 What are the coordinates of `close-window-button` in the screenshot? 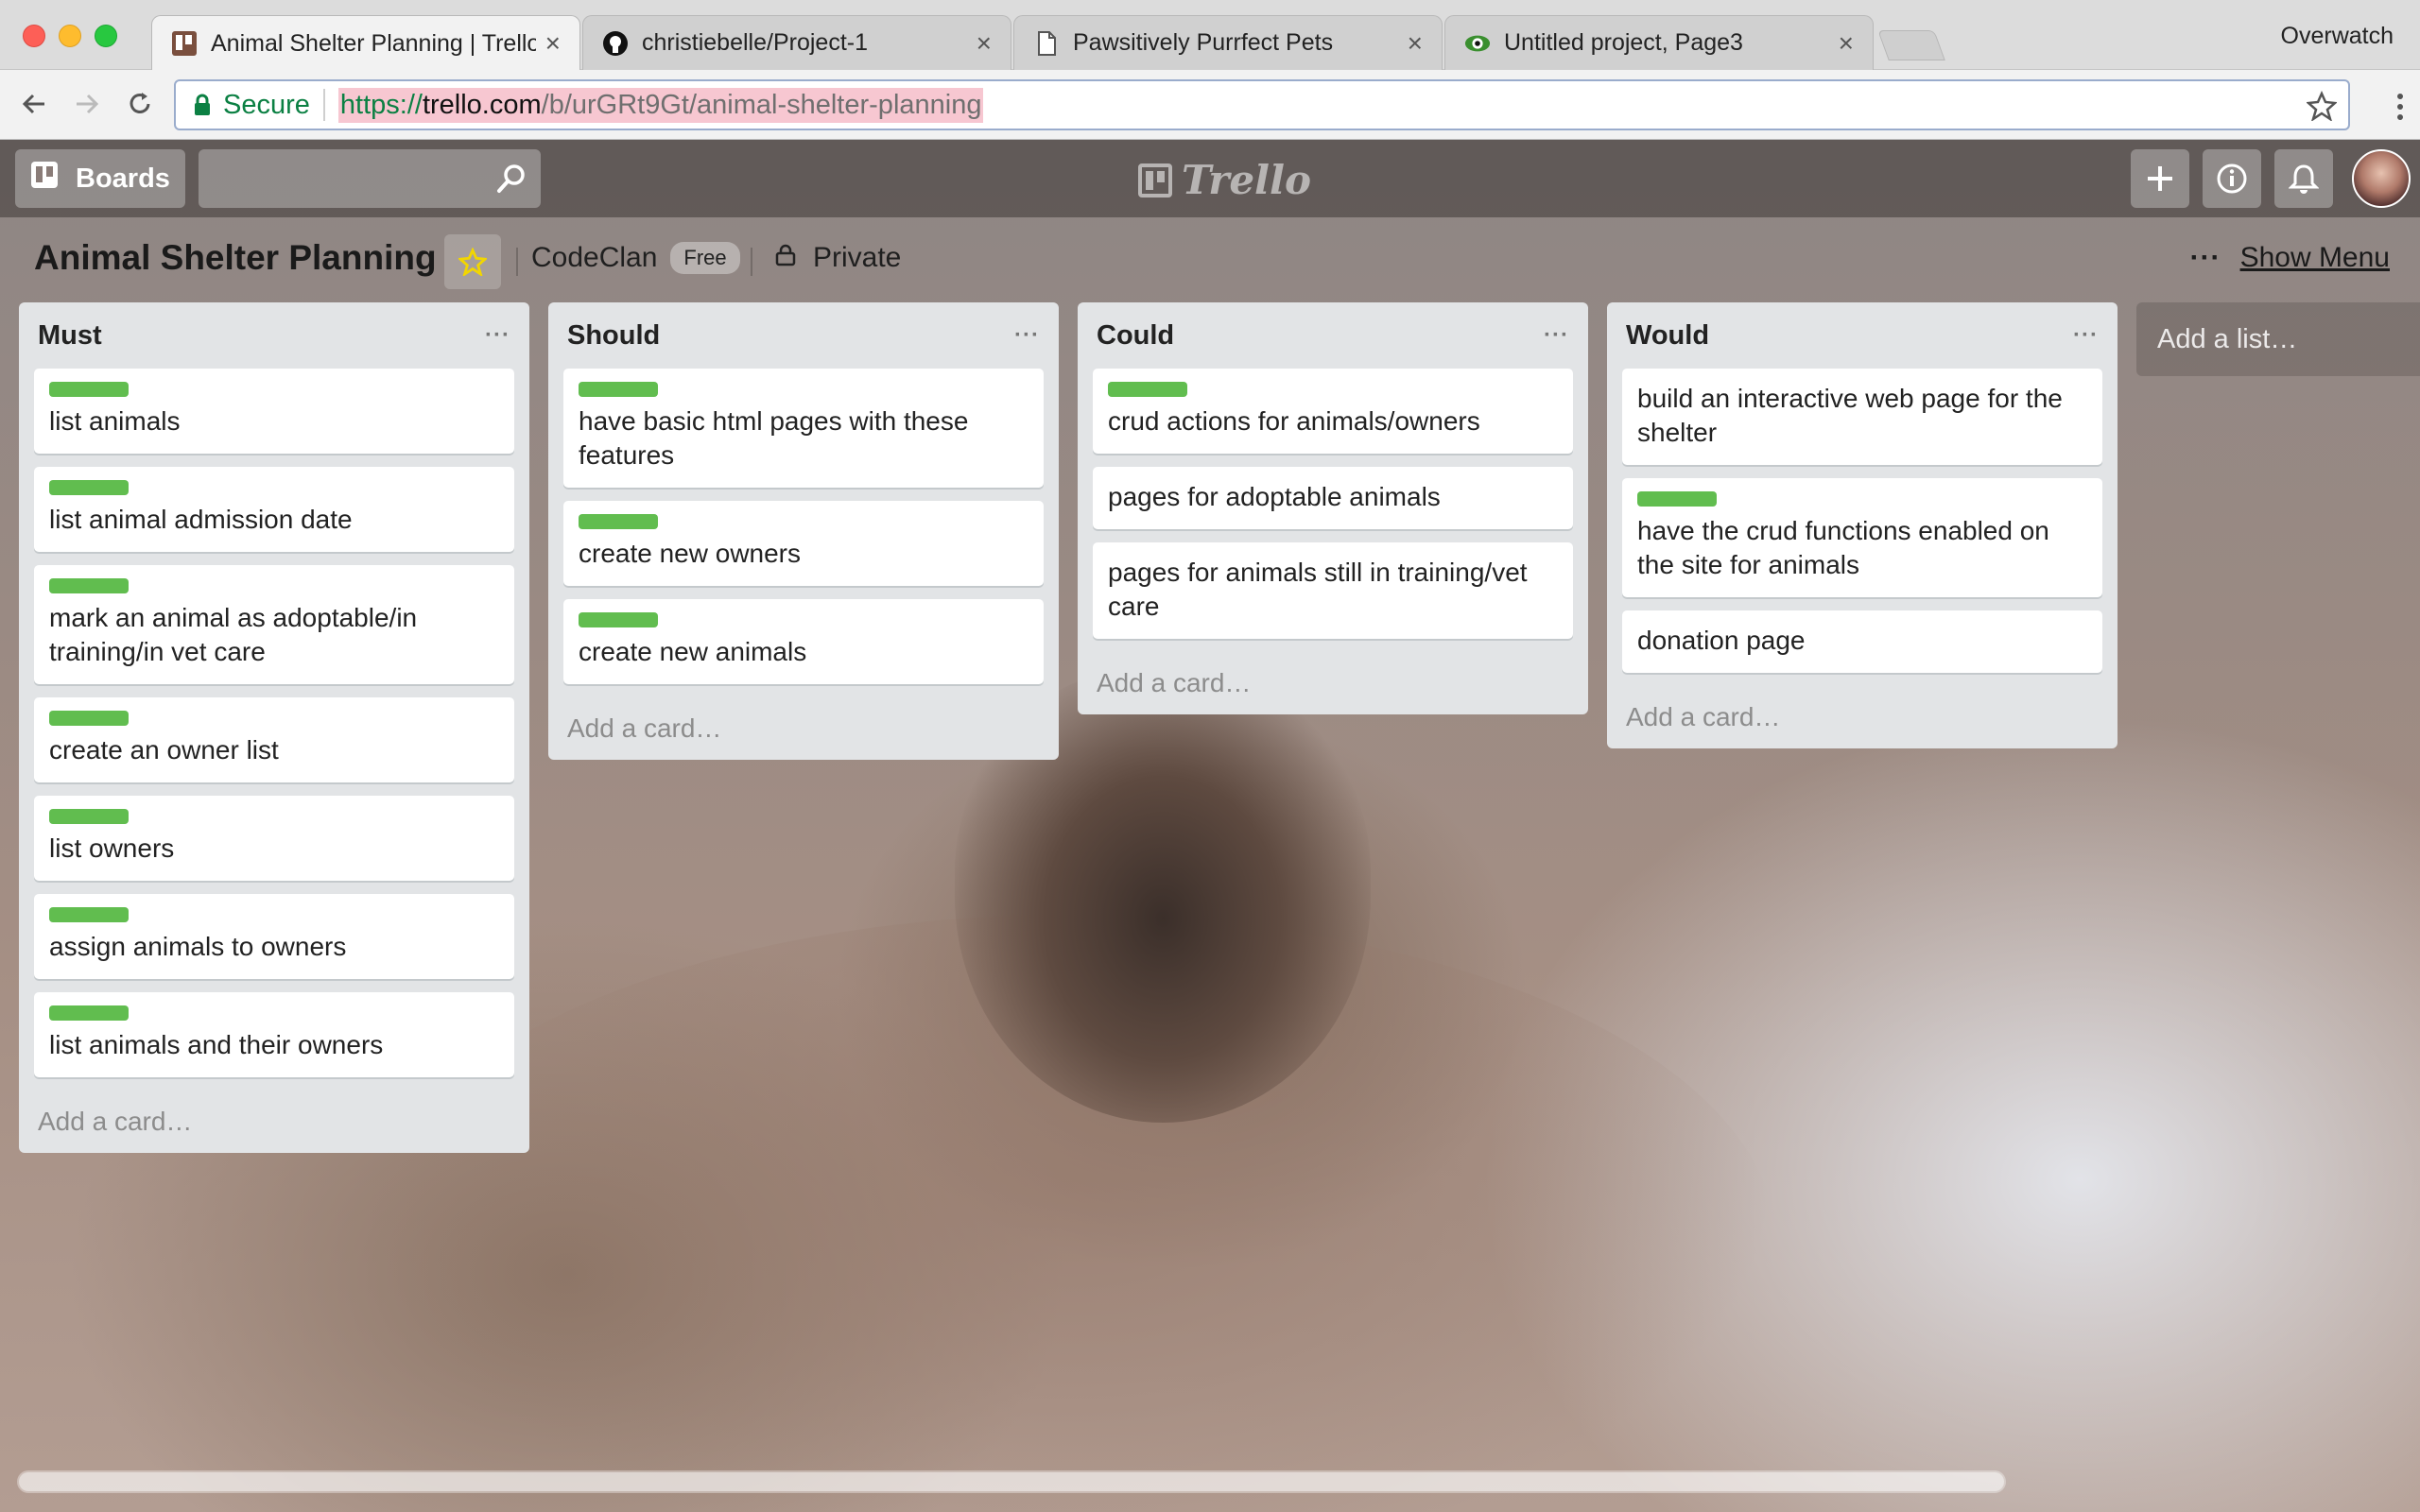 It's located at (34, 36).